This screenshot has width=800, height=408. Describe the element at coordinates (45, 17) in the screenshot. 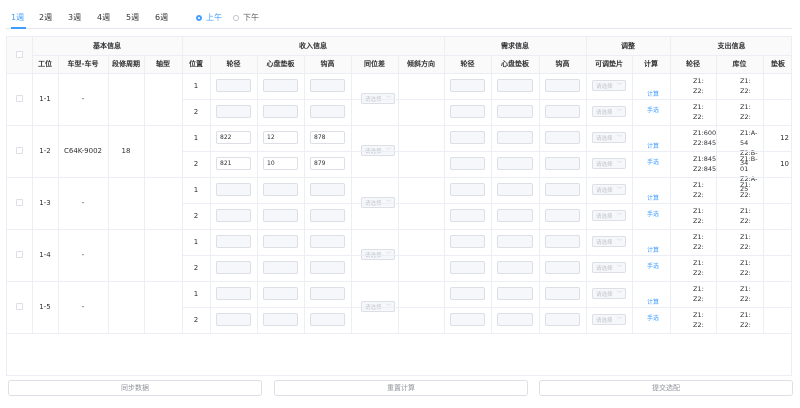

I see `tab-week-2: 2週` at that location.